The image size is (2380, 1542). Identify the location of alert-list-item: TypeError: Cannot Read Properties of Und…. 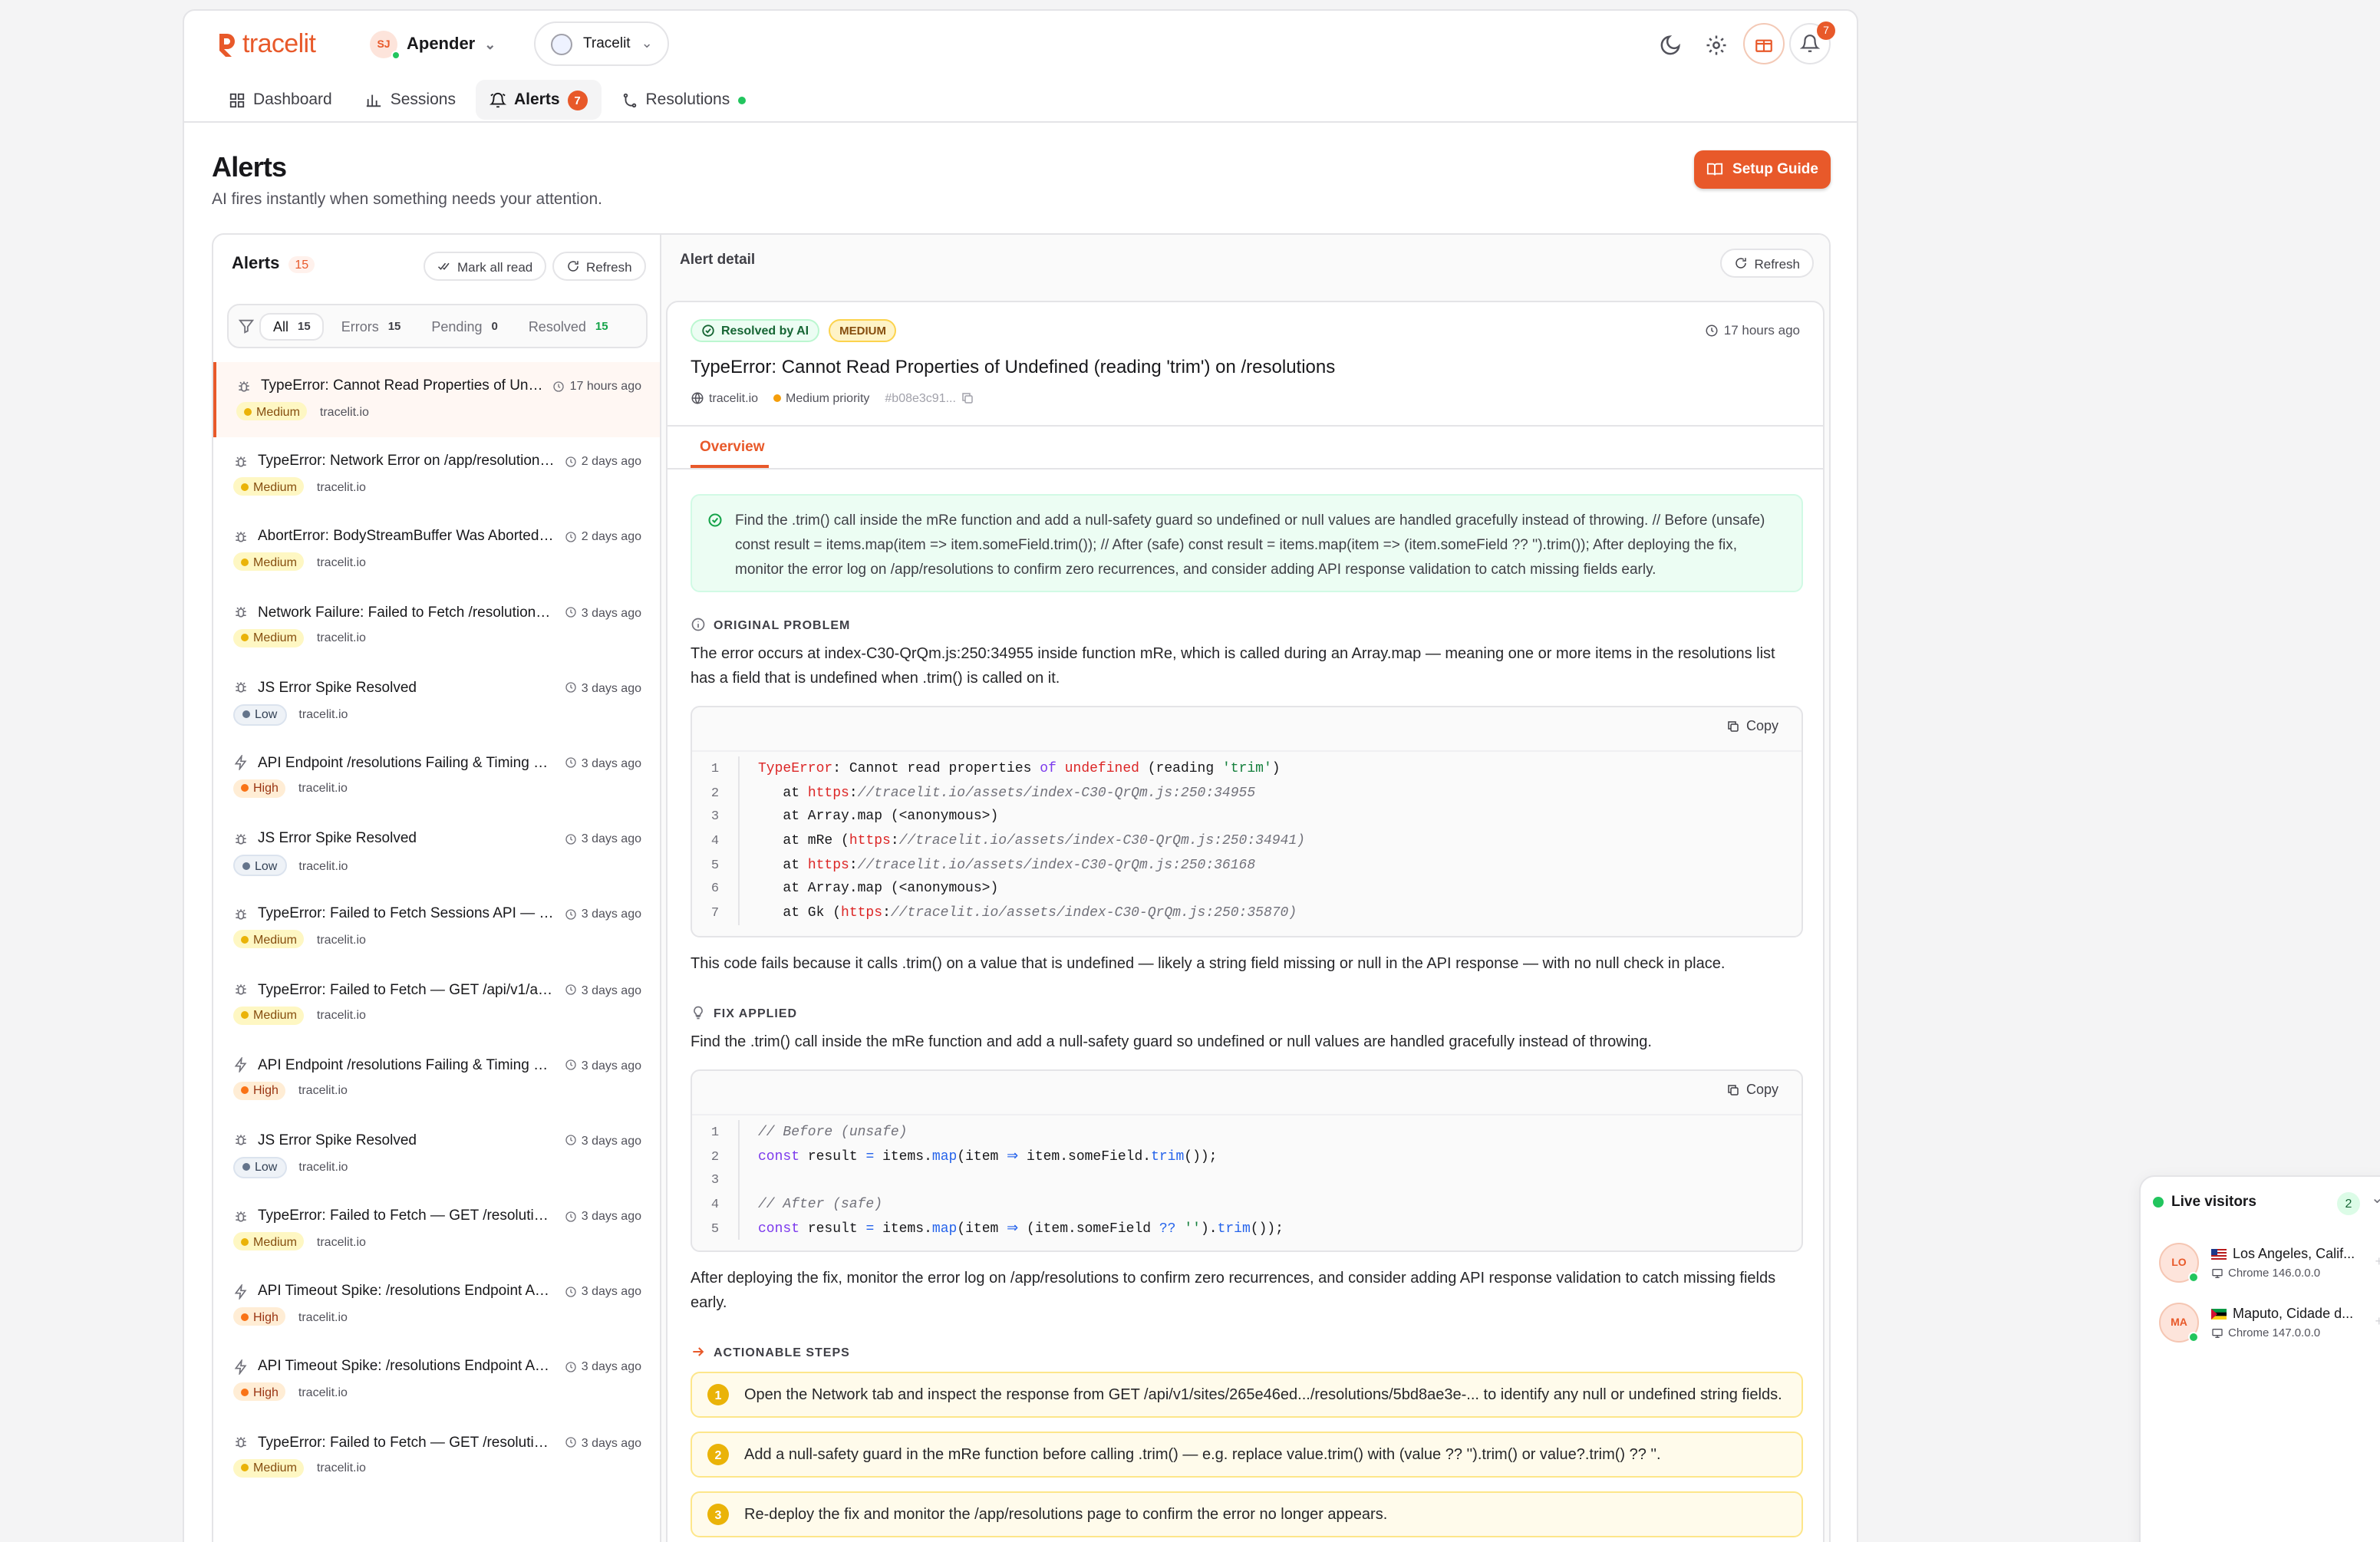
(436, 400).